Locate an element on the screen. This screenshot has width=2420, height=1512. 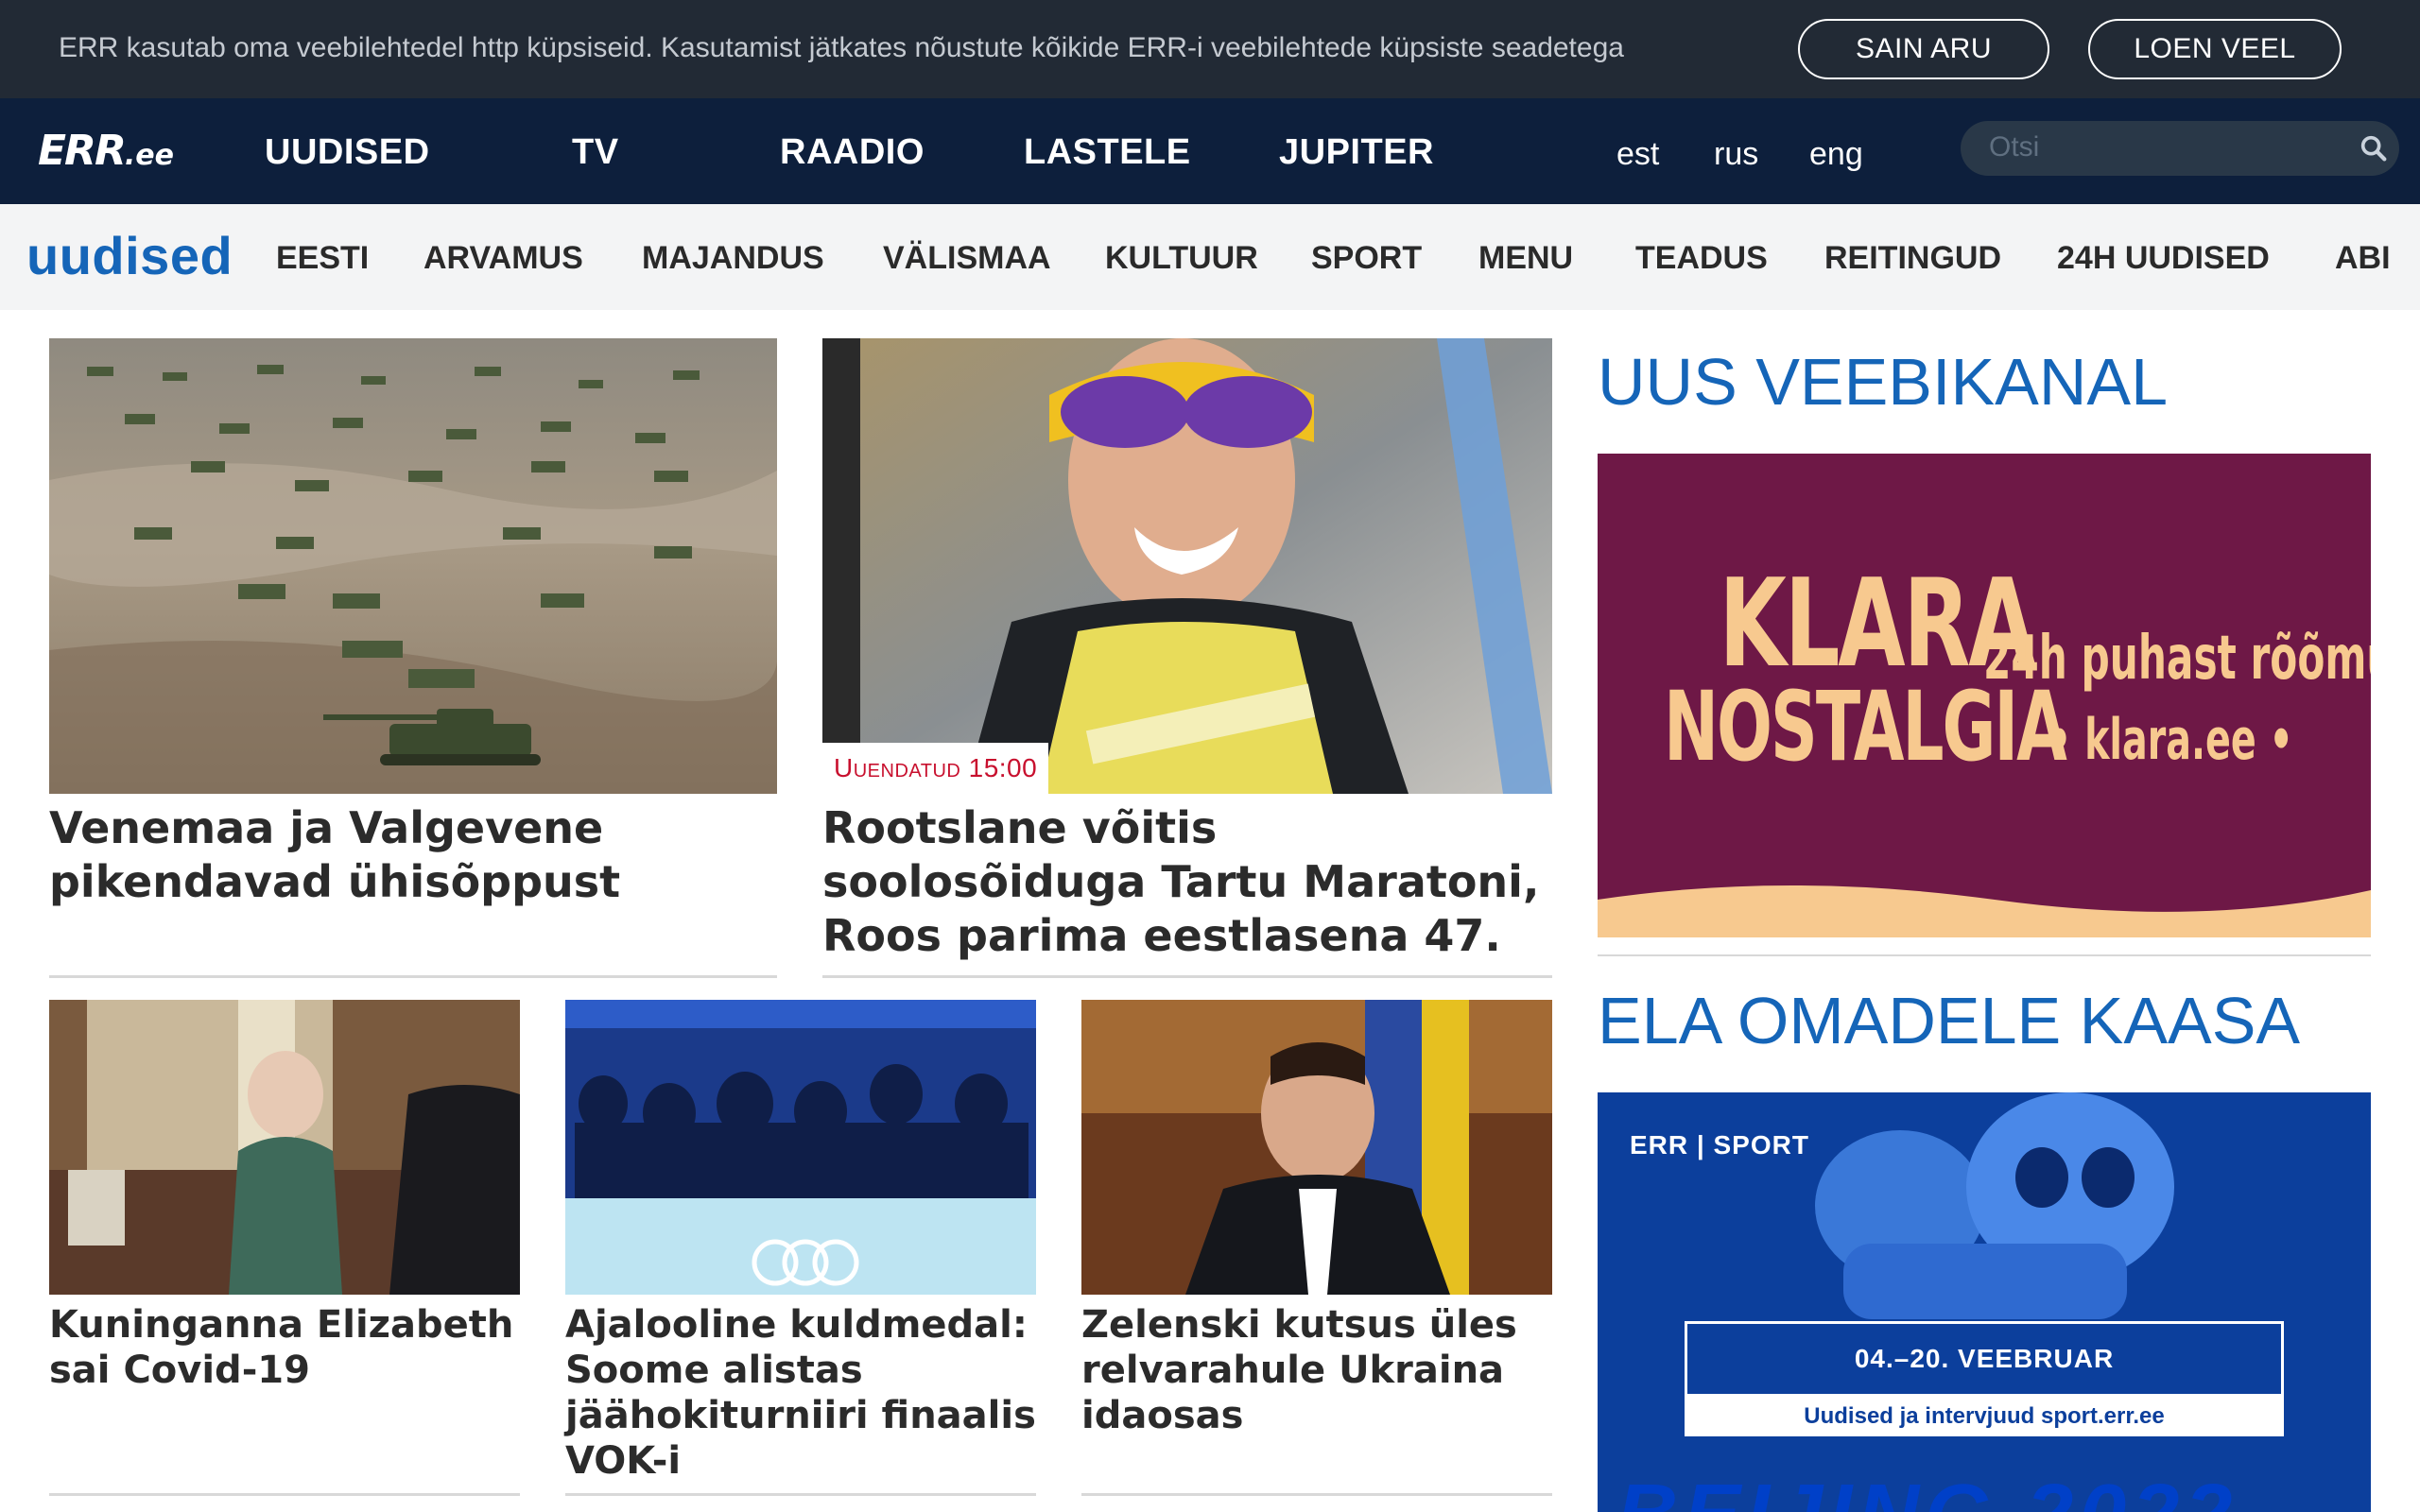
subnav-item-teadus: TEADUS is located at coordinates (1701, 258).